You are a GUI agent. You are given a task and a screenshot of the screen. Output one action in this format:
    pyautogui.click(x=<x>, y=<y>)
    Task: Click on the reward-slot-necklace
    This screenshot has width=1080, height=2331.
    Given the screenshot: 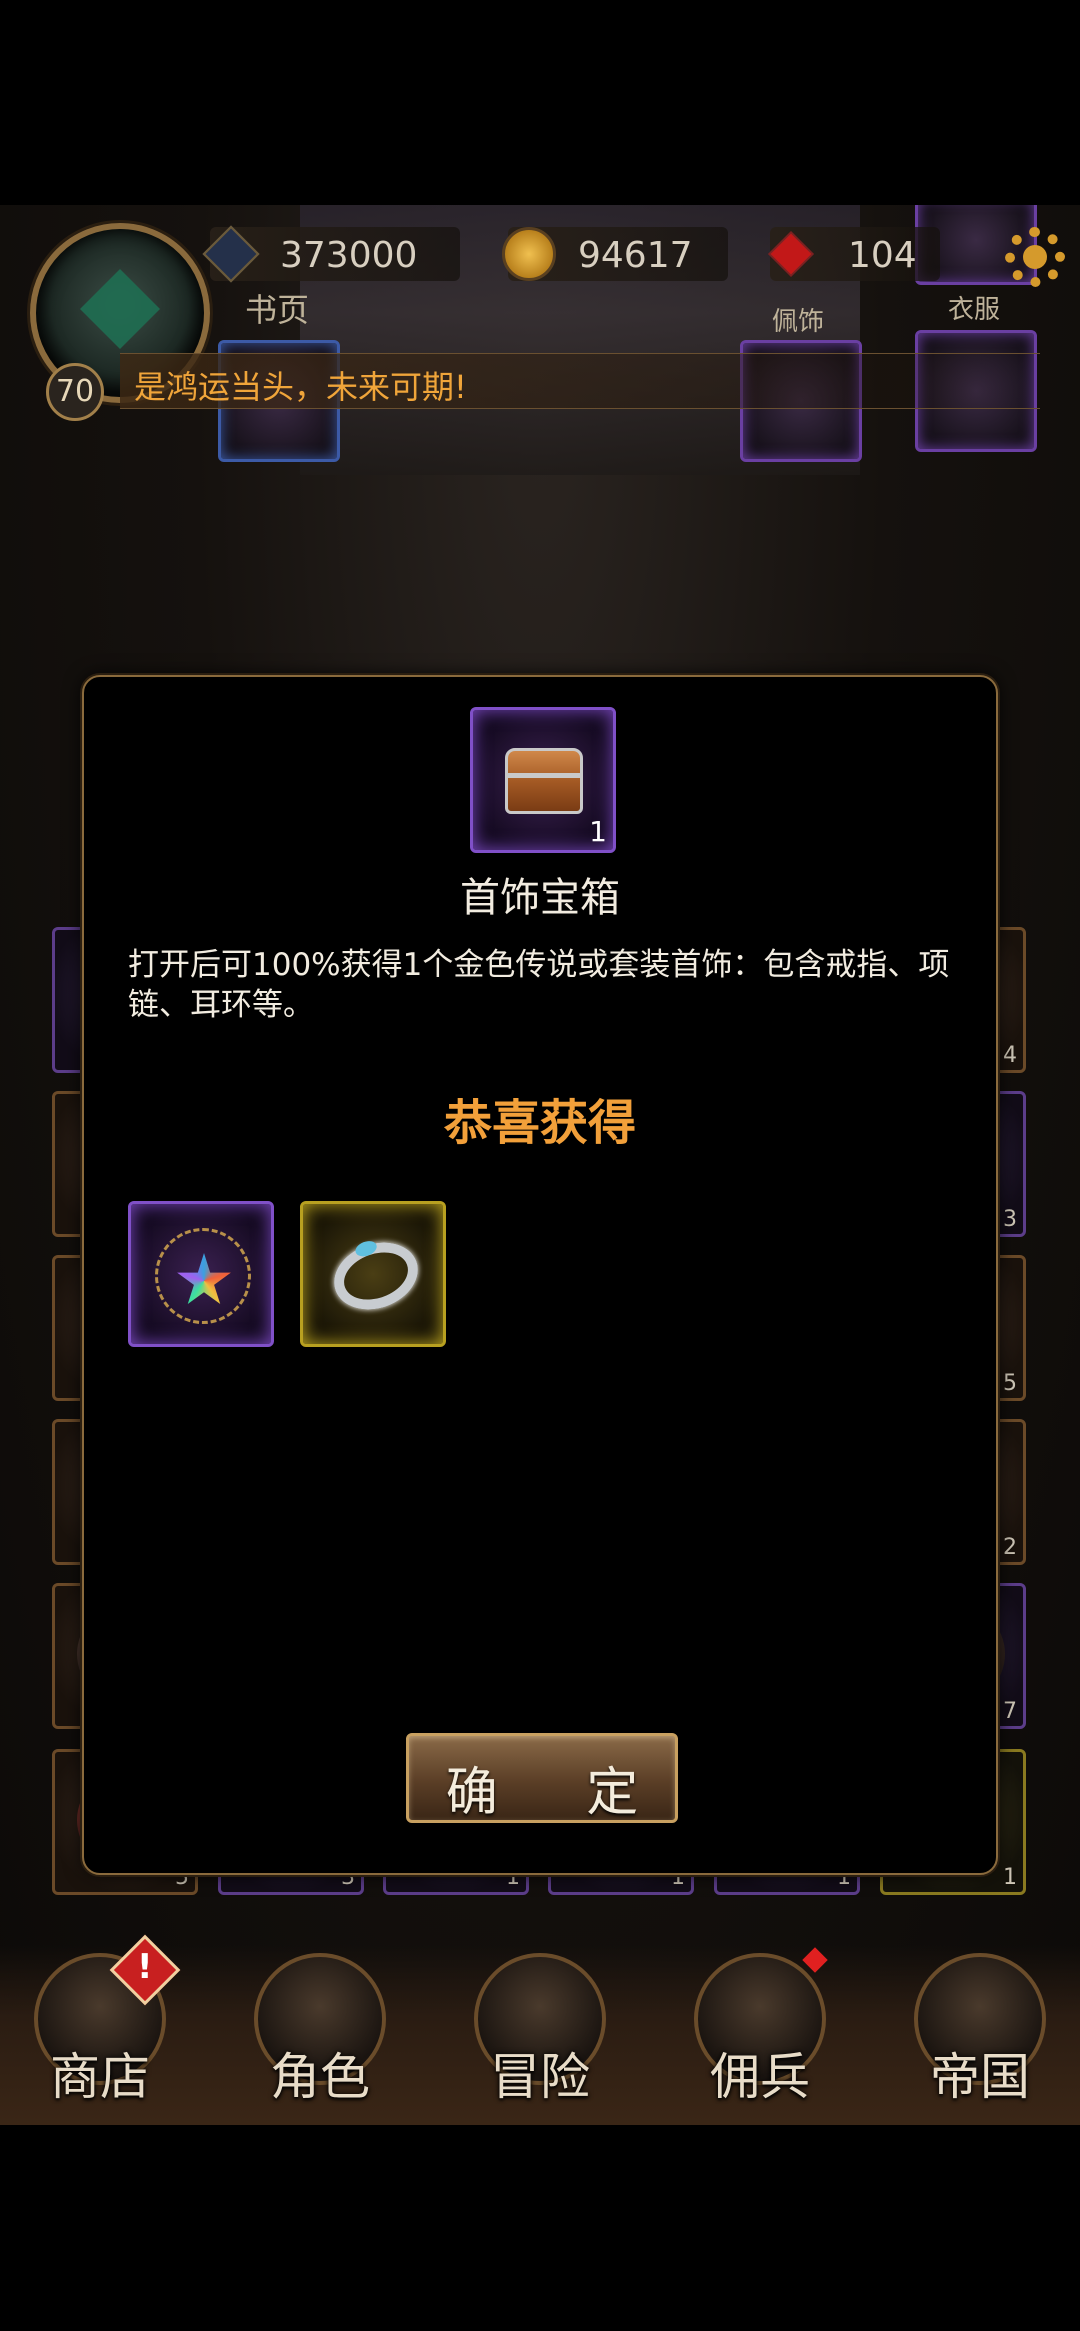 What is the action you would take?
    pyautogui.click(x=201, y=1274)
    